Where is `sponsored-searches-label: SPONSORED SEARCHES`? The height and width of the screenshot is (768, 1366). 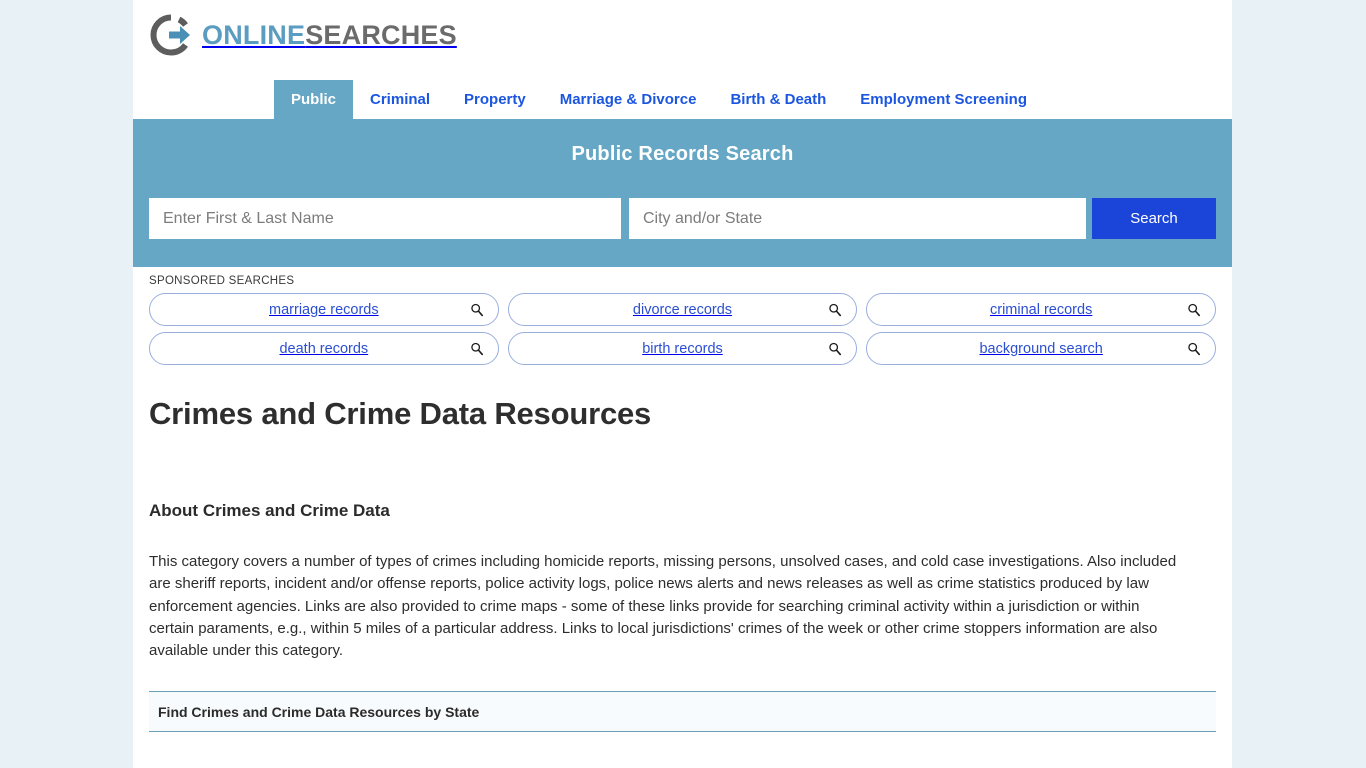 sponsored-searches-label: SPONSORED SEARCHES is located at coordinates (222, 281).